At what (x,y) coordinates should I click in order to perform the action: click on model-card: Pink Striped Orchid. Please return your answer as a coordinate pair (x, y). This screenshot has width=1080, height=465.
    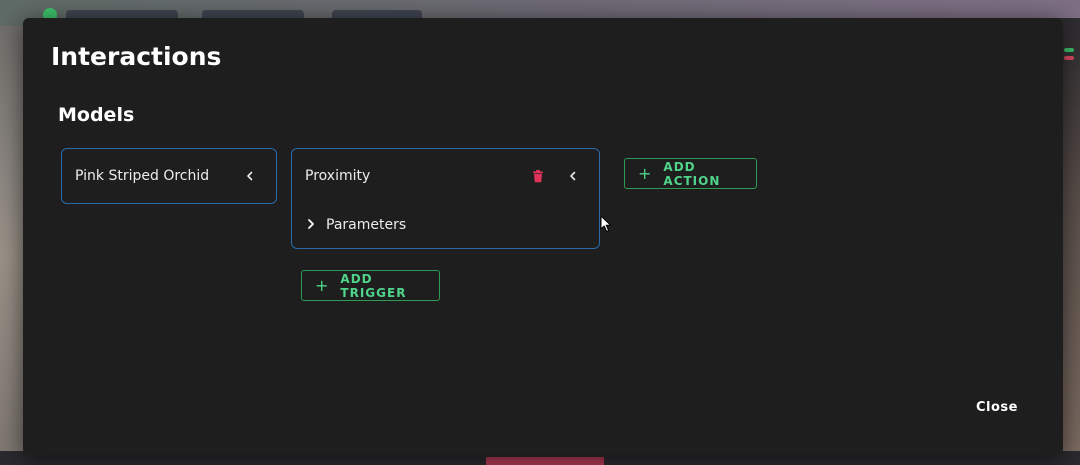
    Looking at the image, I should click on (169, 176).